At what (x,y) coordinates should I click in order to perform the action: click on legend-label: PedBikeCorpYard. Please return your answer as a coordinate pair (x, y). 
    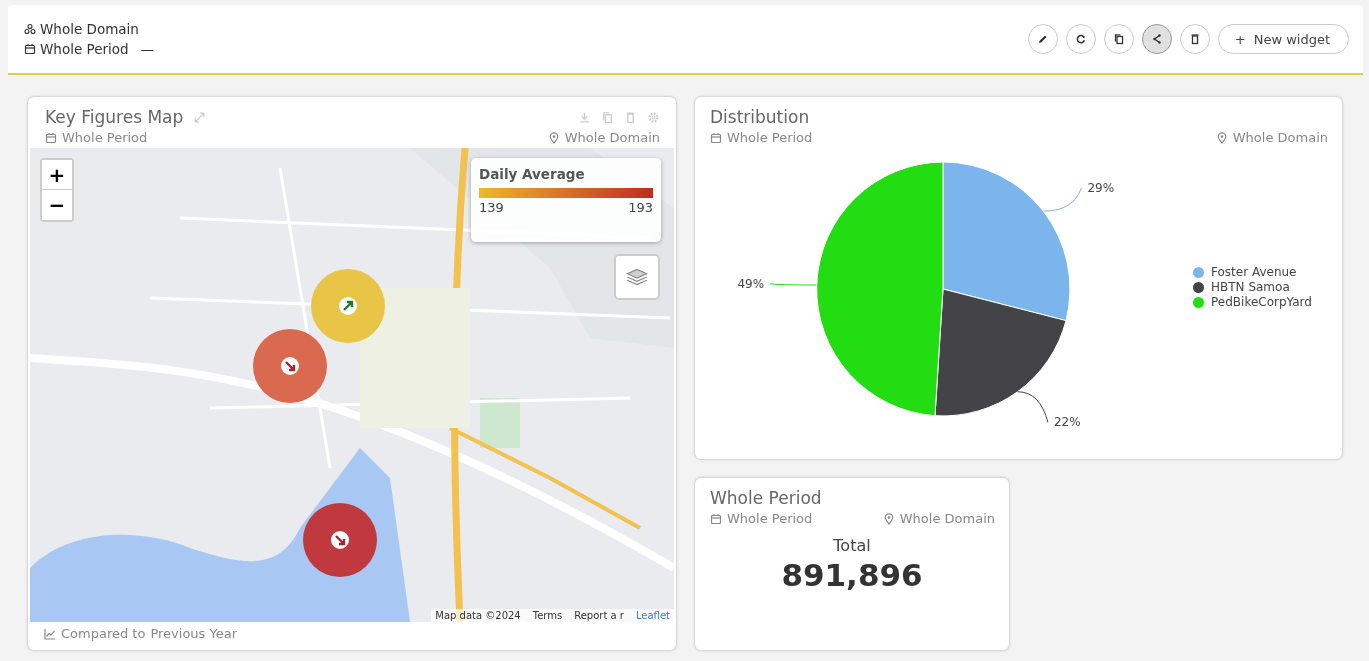
    Looking at the image, I should click on (1261, 302).